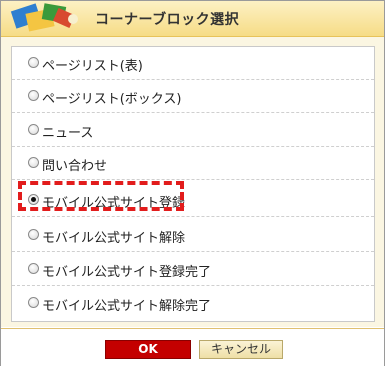  What do you see at coordinates (43, 18) in the screenshot?
I see `logo-icon` at bounding box center [43, 18].